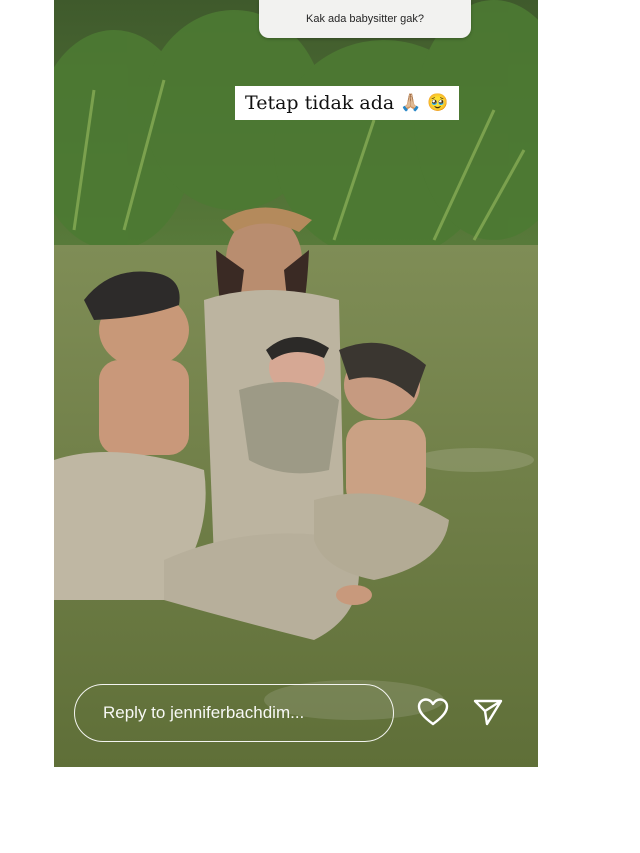 The height and width of the screenshot is (853, 640). Describe the element at coordinates (320, 103) in the screenshot. I see `answer-text: Tetap tidak ada` at that location.